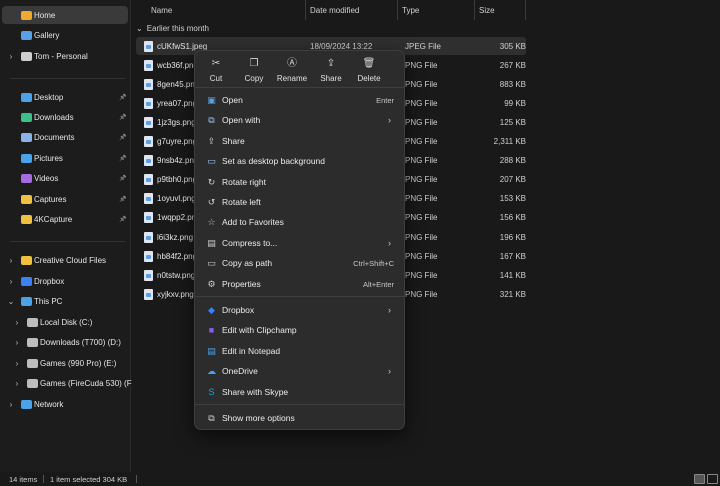 This screenshot has width=720, height=486. I want to click on sidebar-item-pictures: Pictures 📌, so click(65, 158).